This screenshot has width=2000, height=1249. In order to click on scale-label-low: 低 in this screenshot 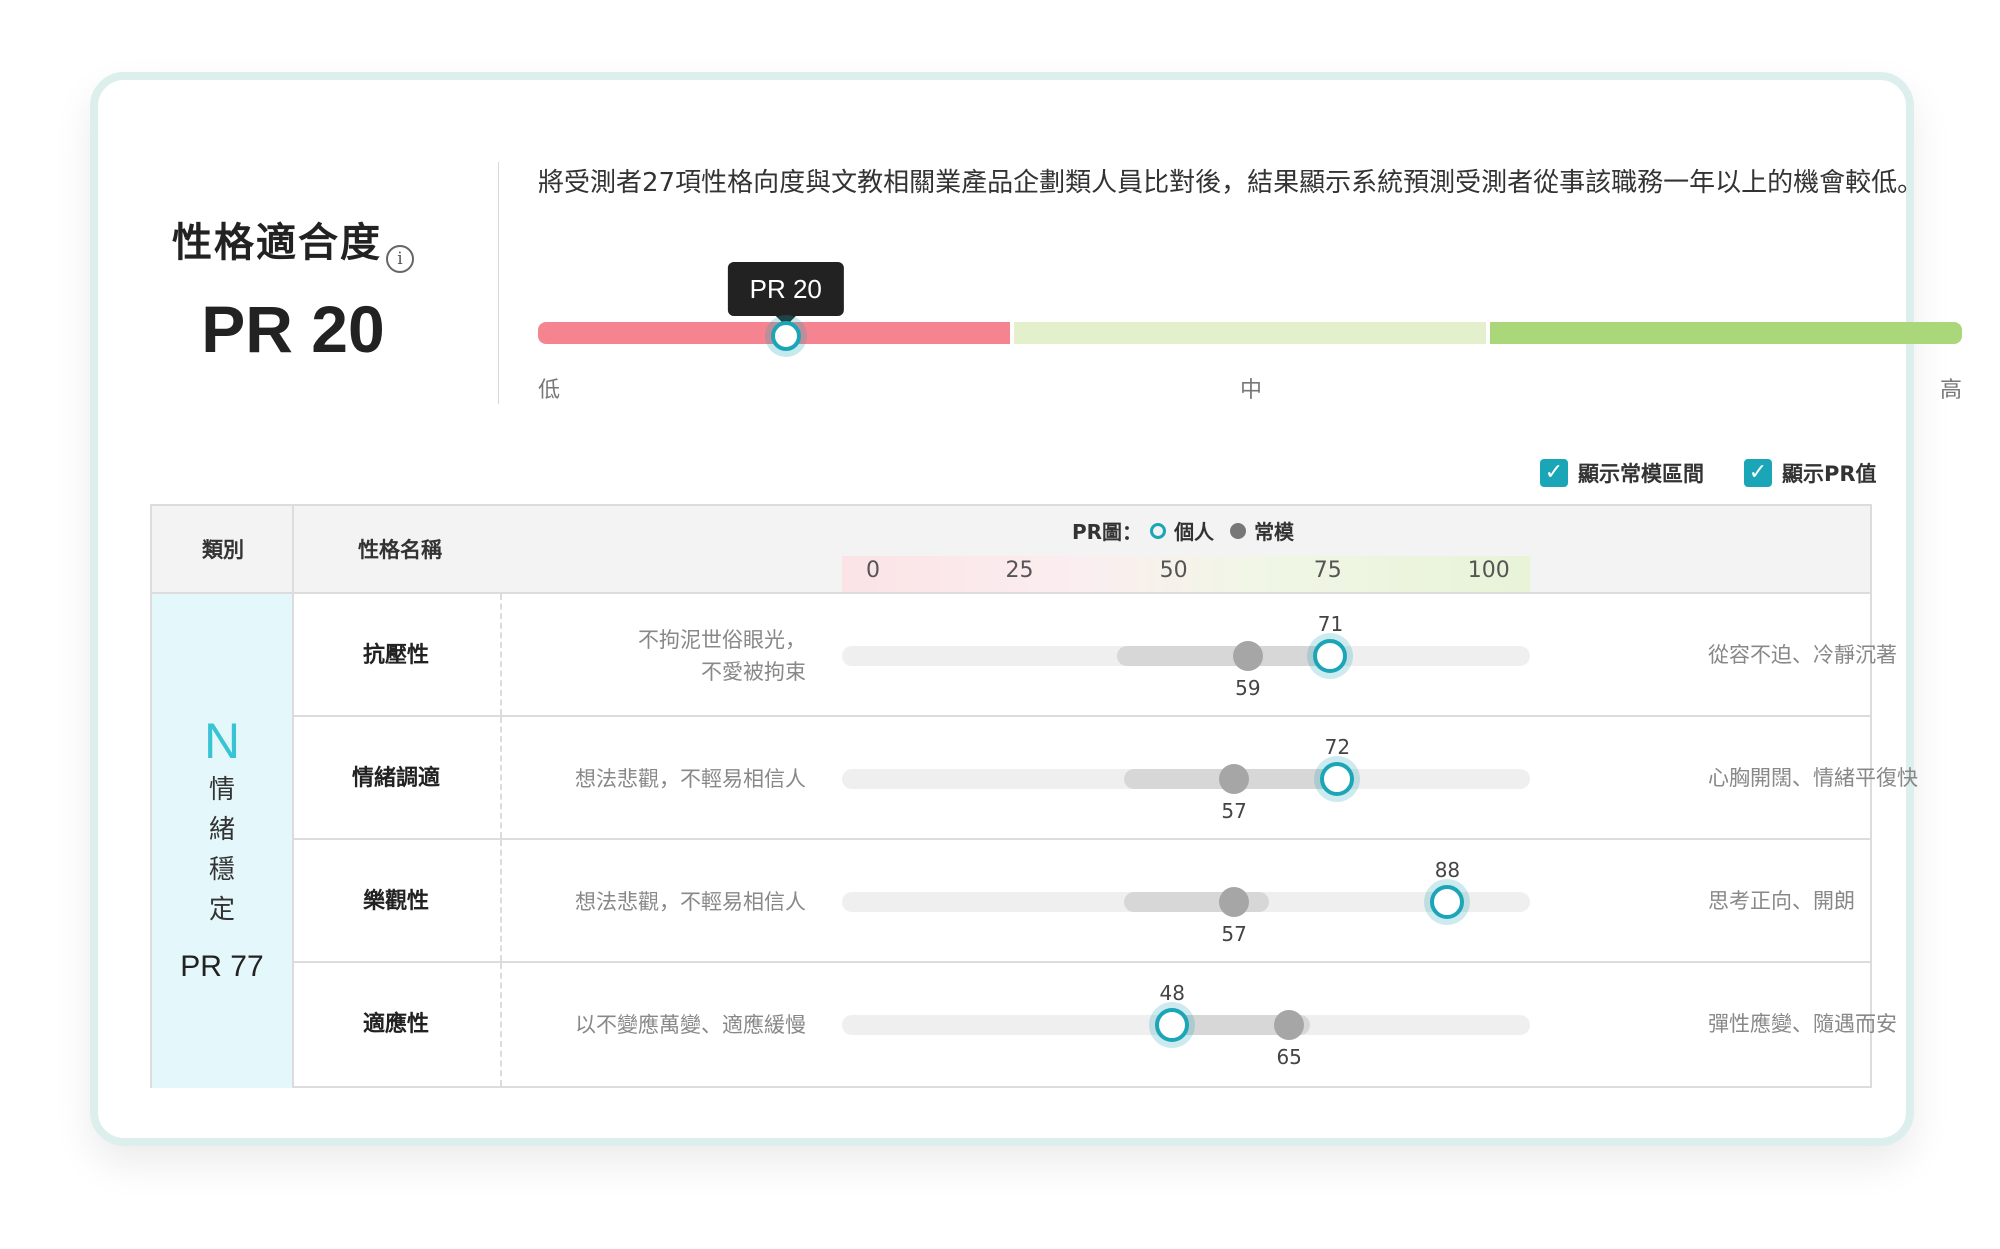, I will do `click(549, 390)`.